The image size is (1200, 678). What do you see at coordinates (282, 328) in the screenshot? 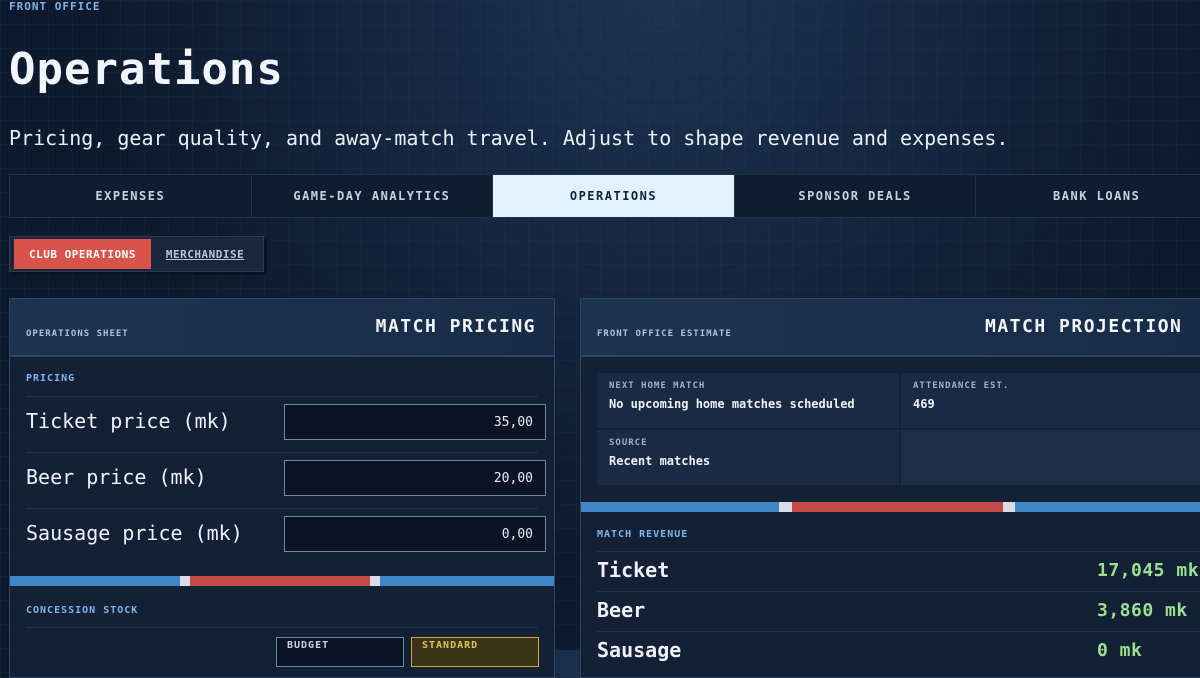
I see `panel-header: OPERATIONS SHEET MATCH PRICING` at bounding box center [282, 328].